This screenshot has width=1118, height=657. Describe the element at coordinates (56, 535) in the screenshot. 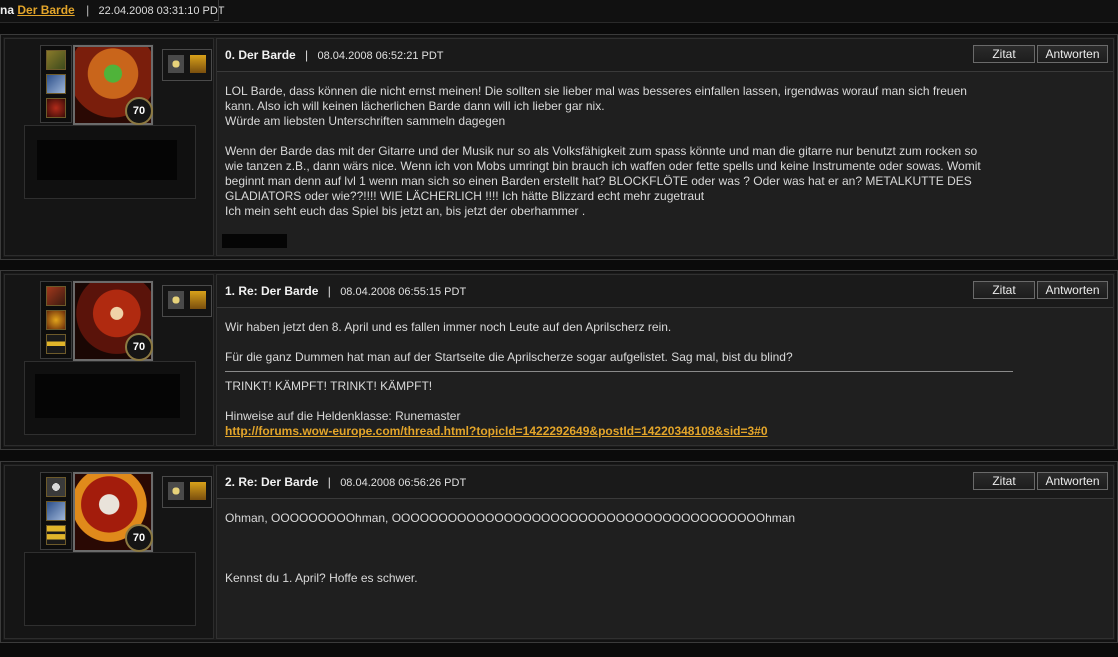

I see `rank-chevrons-icon` at that location.